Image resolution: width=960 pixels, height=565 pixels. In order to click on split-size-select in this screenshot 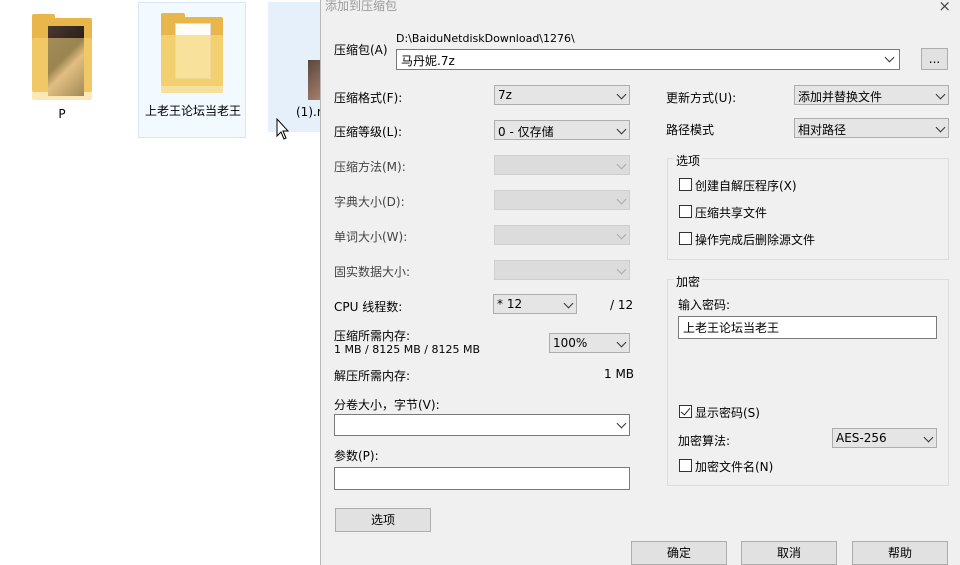, I will do `click(482, 425)`.